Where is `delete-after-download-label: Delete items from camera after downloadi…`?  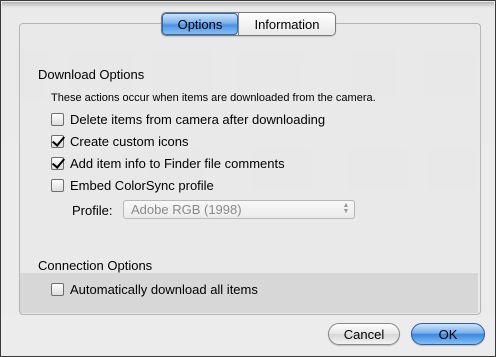 delete-after-download-label: Delete items from camera after downloadi… is located at coordinates (198, 119).